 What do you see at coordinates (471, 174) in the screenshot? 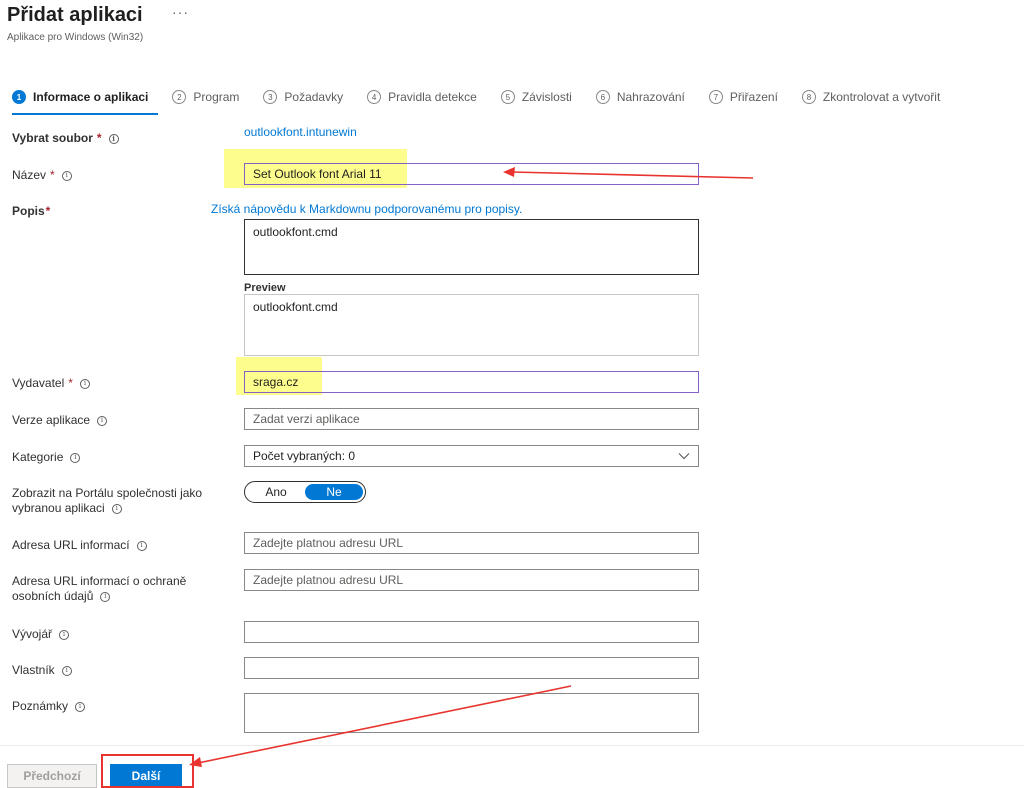
I see `name-input: Set Outlook font Arial 11` at bounding box center [471, 174].